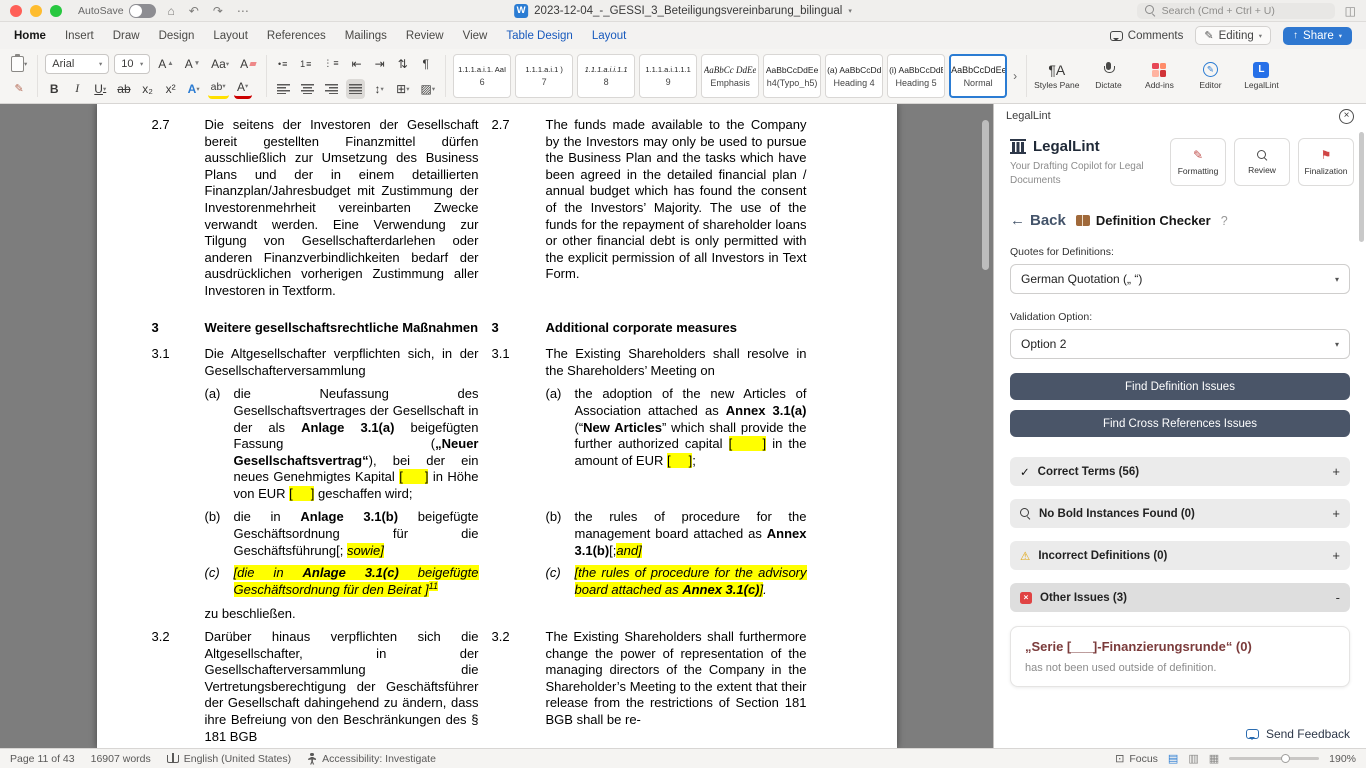  Describe the element at coordinates (219, 534) in the screenshot. I see `subclause-marker-de: (b)` at that location.